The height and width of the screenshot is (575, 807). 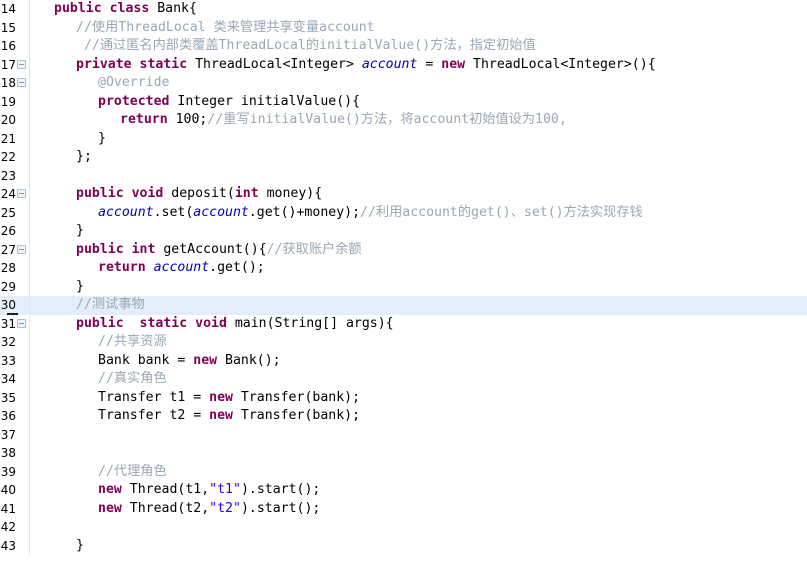 What do you see at coordinates (13, 416) in the screenshot?
I see `line-number-gutter: 36` at bounding box center [13, 416].